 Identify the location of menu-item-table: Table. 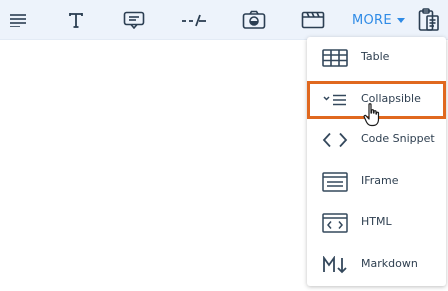
(376, 58).